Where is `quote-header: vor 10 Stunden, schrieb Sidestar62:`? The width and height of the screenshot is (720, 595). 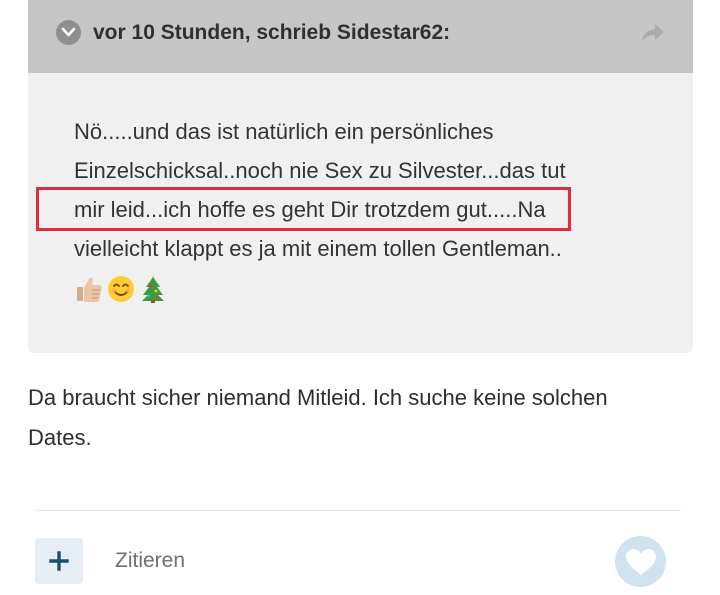 quote-header: vor 10 Stunden, schrieb Sidestar62: is located at coordinates (360, 36).